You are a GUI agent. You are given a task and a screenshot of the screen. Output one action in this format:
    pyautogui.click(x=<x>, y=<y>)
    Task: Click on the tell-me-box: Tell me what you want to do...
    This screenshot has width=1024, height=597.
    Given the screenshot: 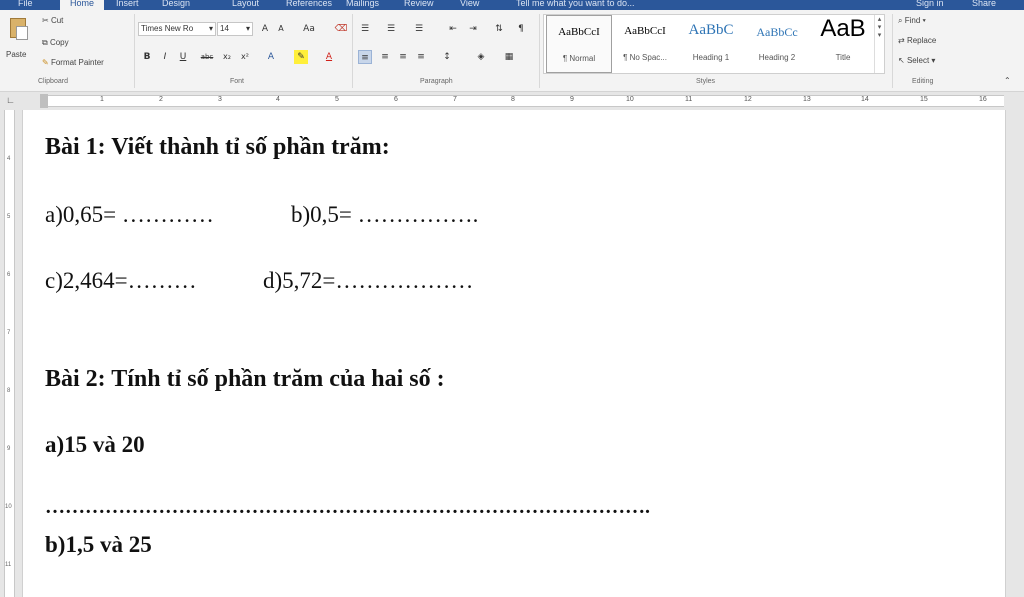 What is the action you would take?
    pyautogui.click(x=575, y=5)
    